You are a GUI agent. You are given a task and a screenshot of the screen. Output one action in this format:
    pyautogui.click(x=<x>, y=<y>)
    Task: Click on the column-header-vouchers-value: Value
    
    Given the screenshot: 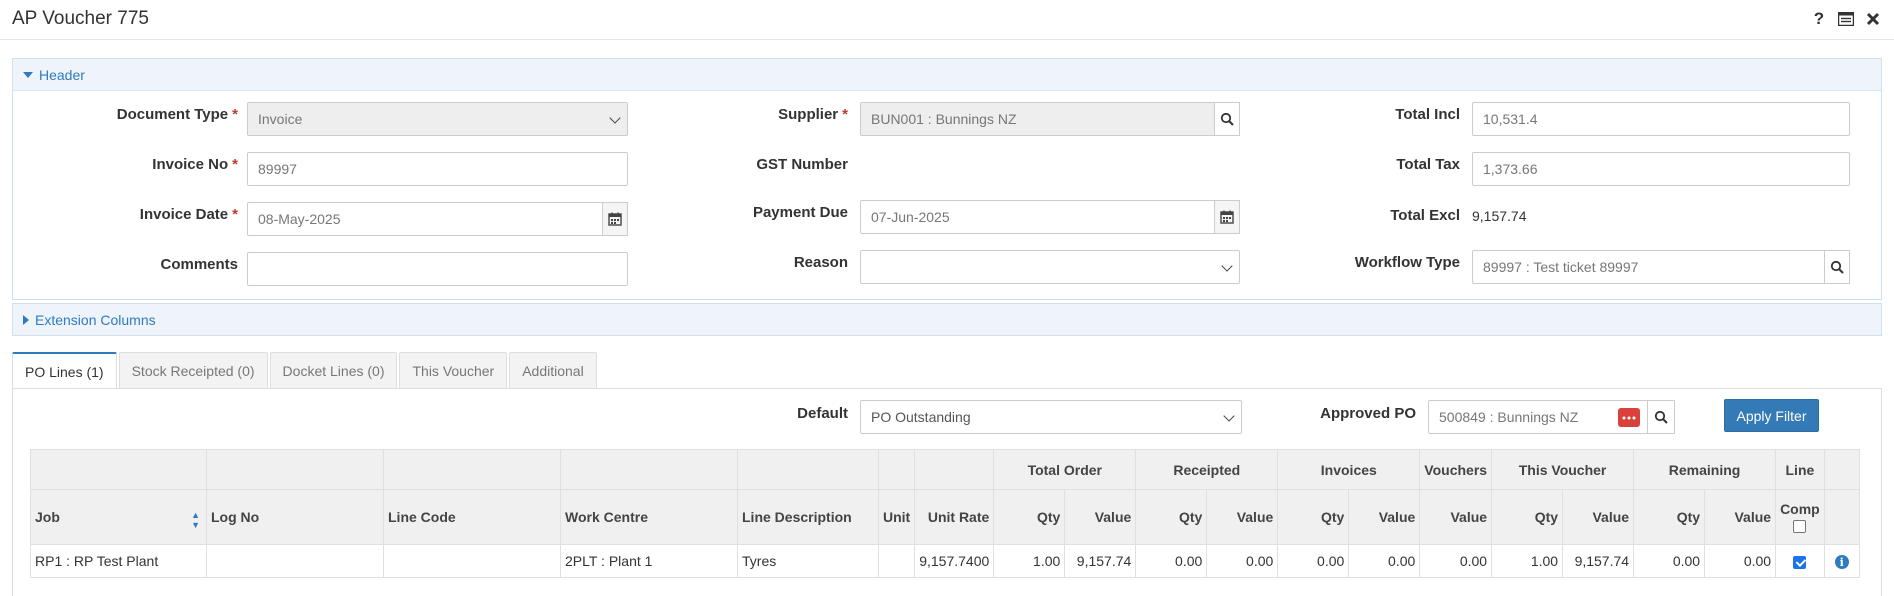 What is the action you would take?
    pyautogui.click(x=1456, y=517)
    